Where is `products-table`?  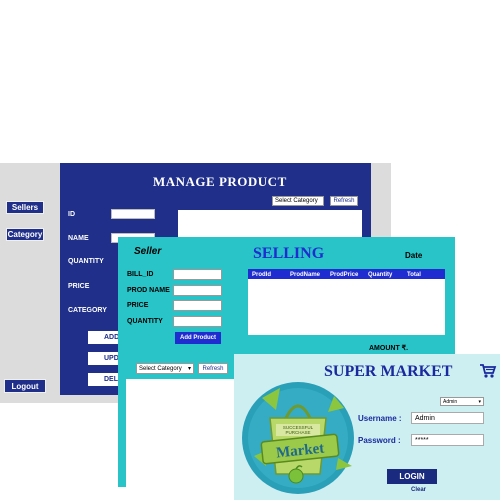 products-table is located at coordinates (182, 433).